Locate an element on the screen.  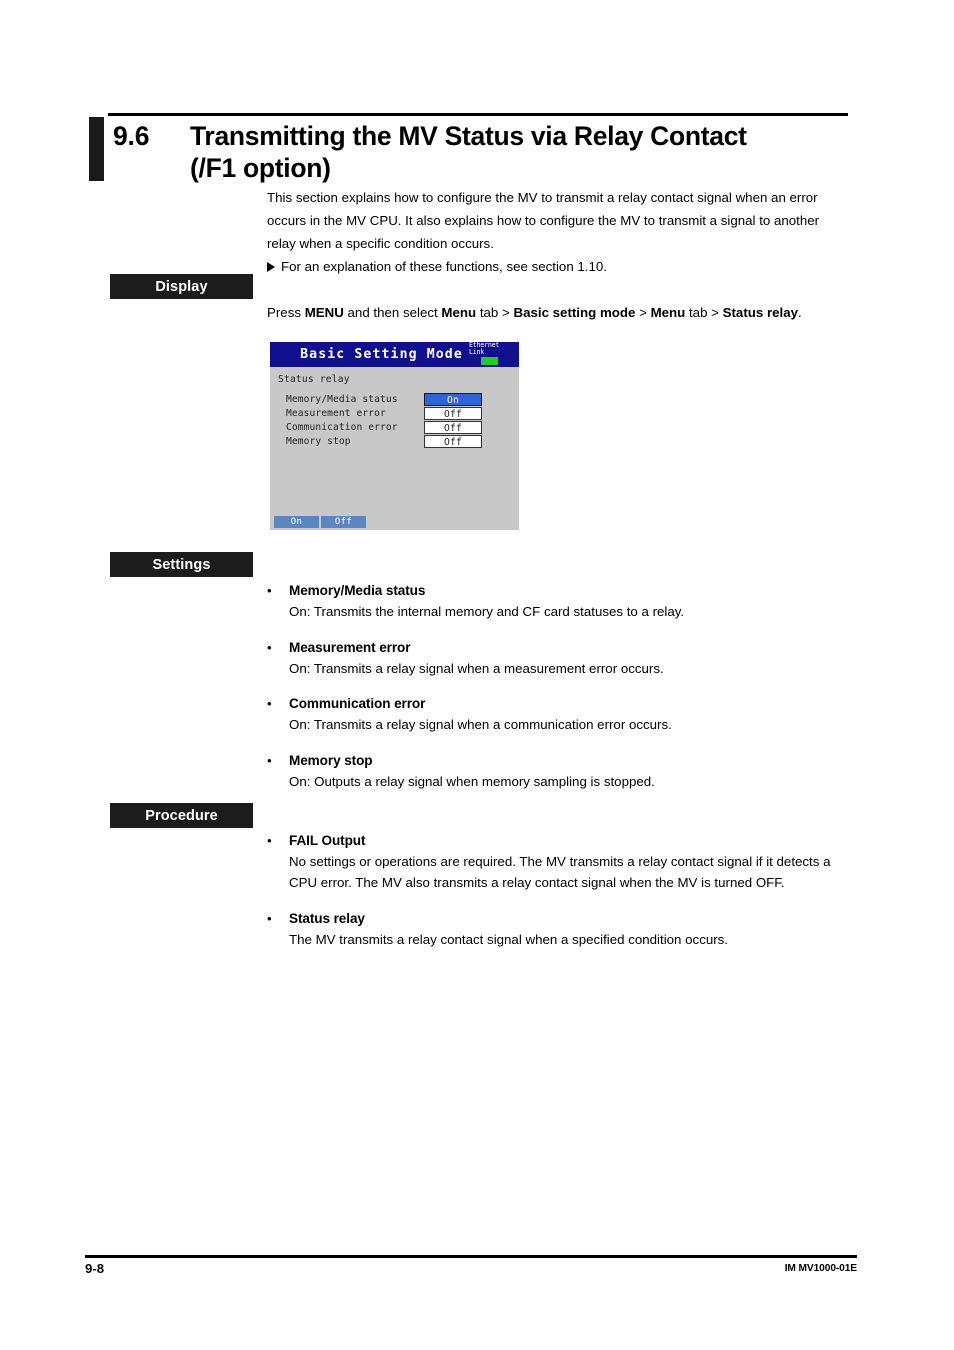
device-title-bar: Basic Setting Mode Ethernet Link is located at coordinates (394, 354).